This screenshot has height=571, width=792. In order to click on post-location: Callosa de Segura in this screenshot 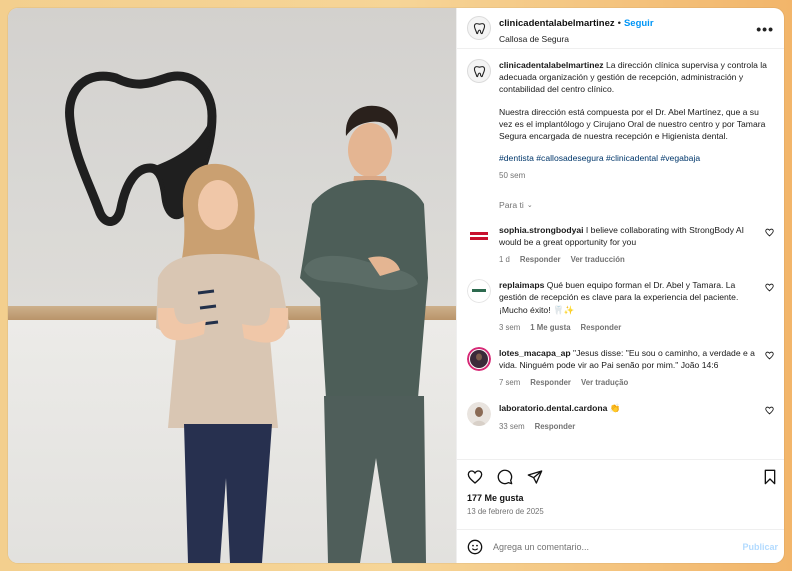, I will do `click(576, 39)`.